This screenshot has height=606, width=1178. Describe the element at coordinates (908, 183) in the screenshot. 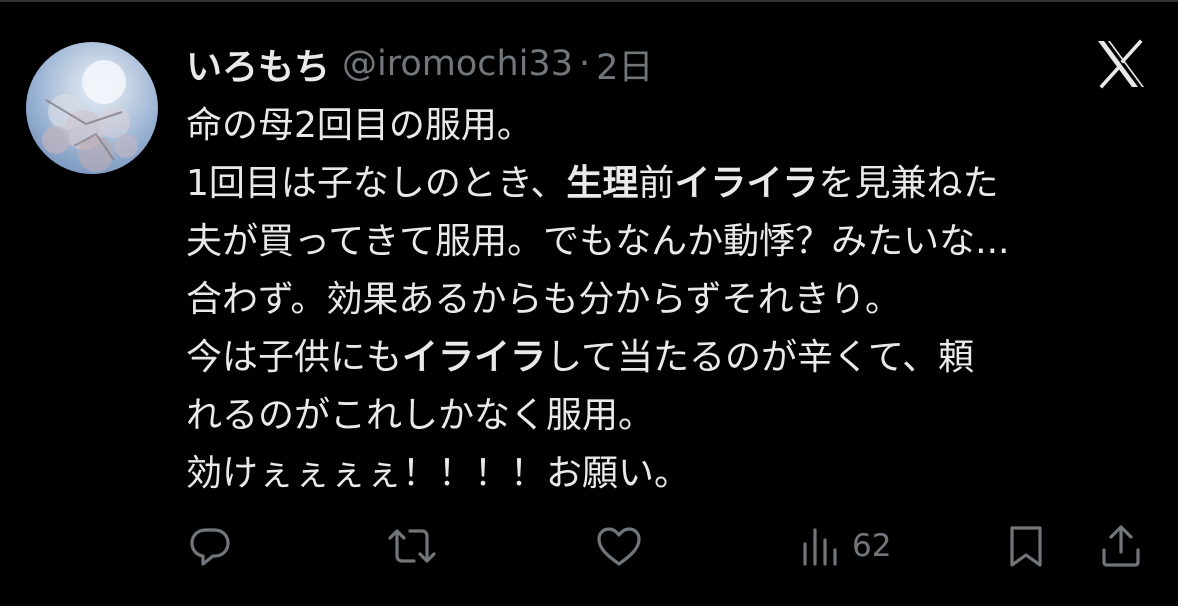

I see `text-segment: を見兼ねた` at that location.